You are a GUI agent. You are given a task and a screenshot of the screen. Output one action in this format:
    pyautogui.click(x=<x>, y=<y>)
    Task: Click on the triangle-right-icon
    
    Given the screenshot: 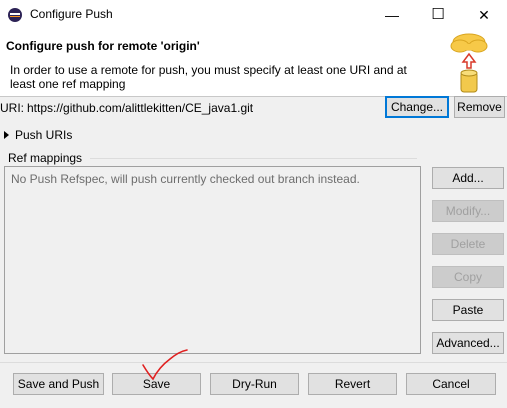 What is the action you would take?
    pyautogui.click(x=6, y=134)
    